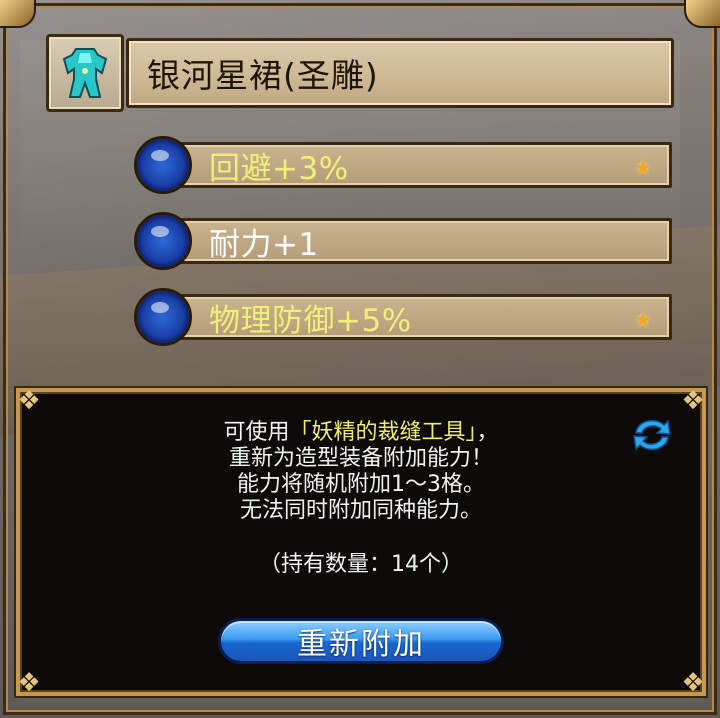 This screenshot has width=720, height=718. Describe the element at coordinates (400, 73) in the screenshot. I see `item-name-bar: 银河星裙(圣雕)` at that location.